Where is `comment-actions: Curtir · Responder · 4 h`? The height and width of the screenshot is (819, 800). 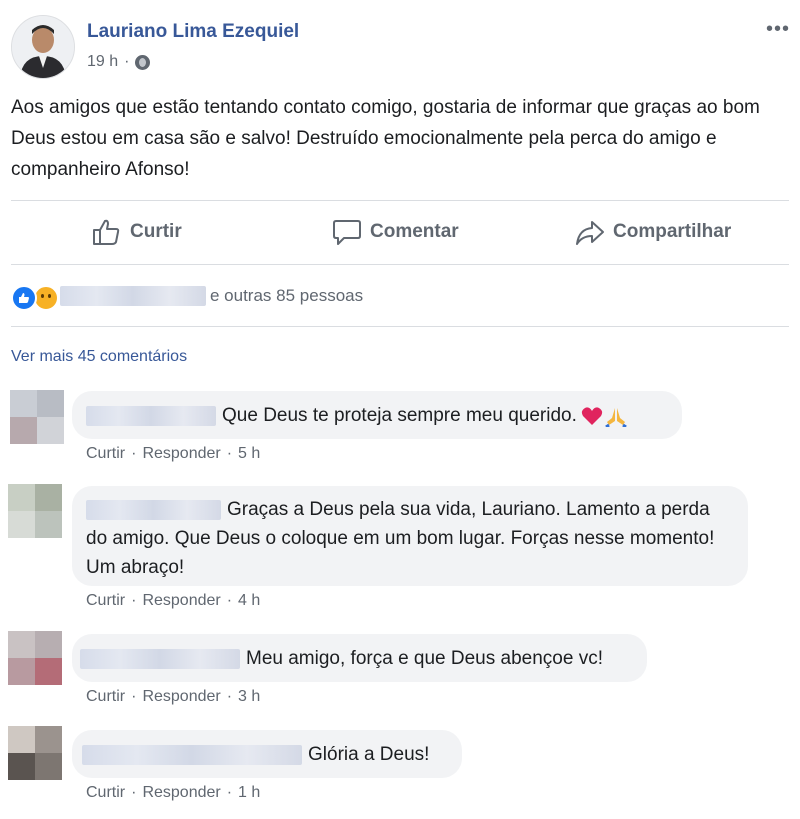
comment-actions: Curtir · Responder · 4 h is located at coordinates (173, 601).